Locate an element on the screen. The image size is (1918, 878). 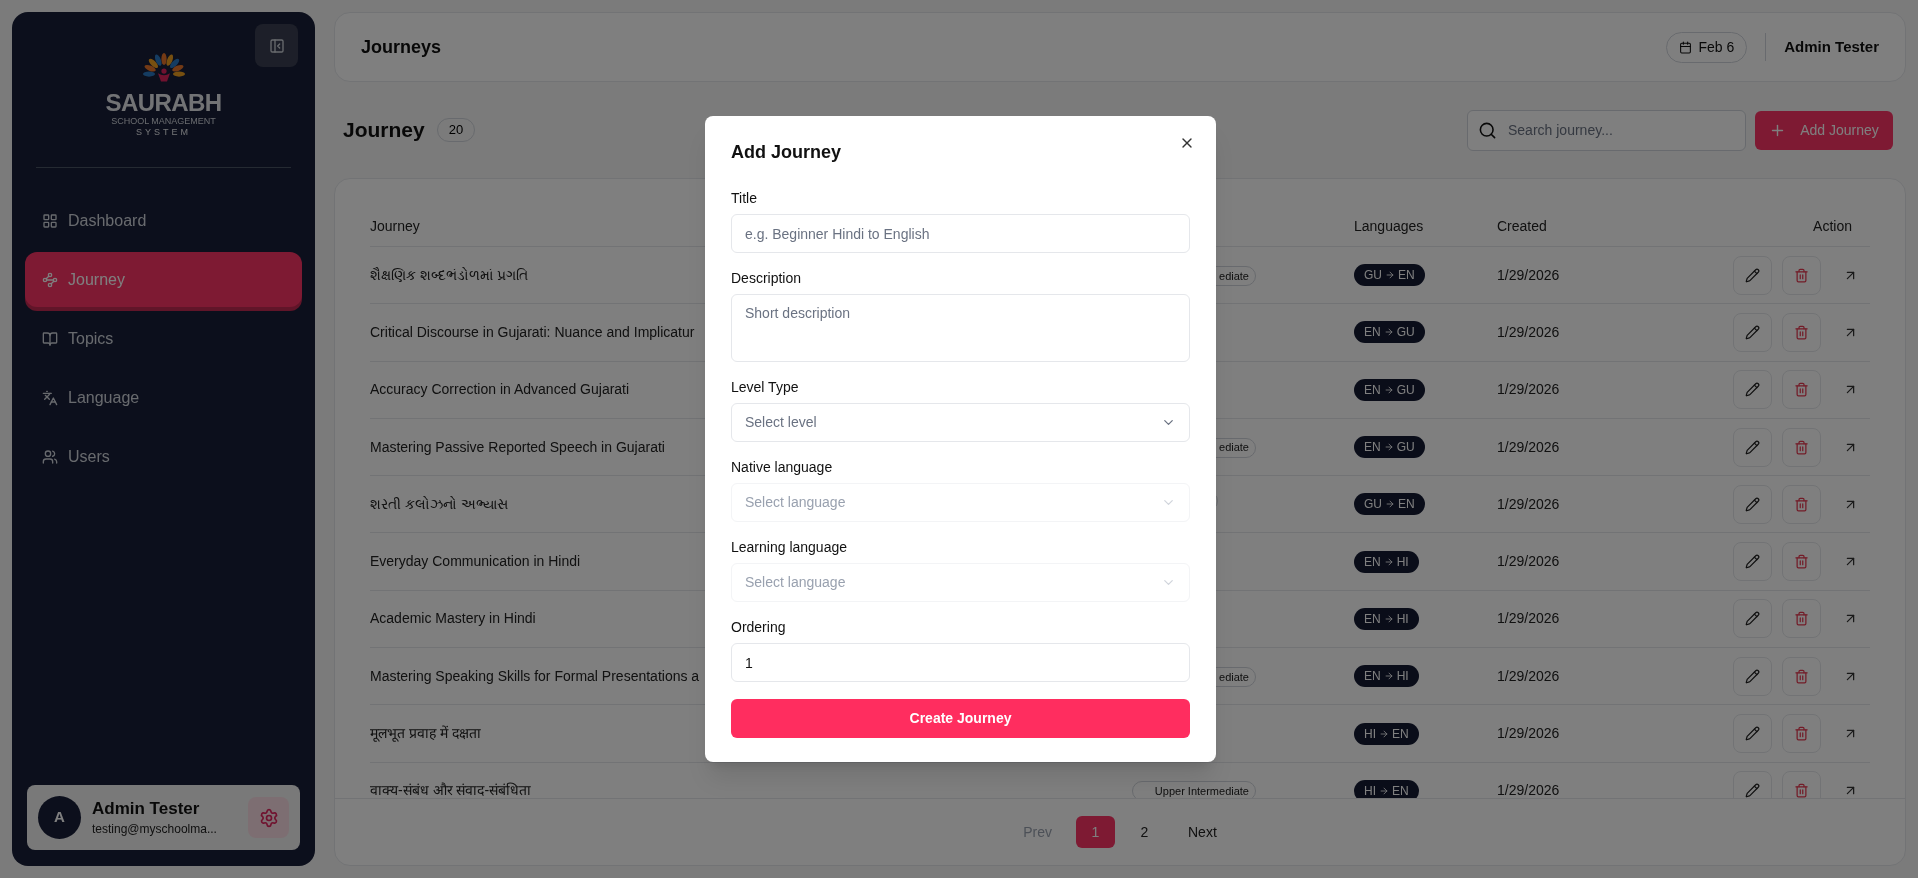
field-label: Level Type is located at coordinates (765, 387).